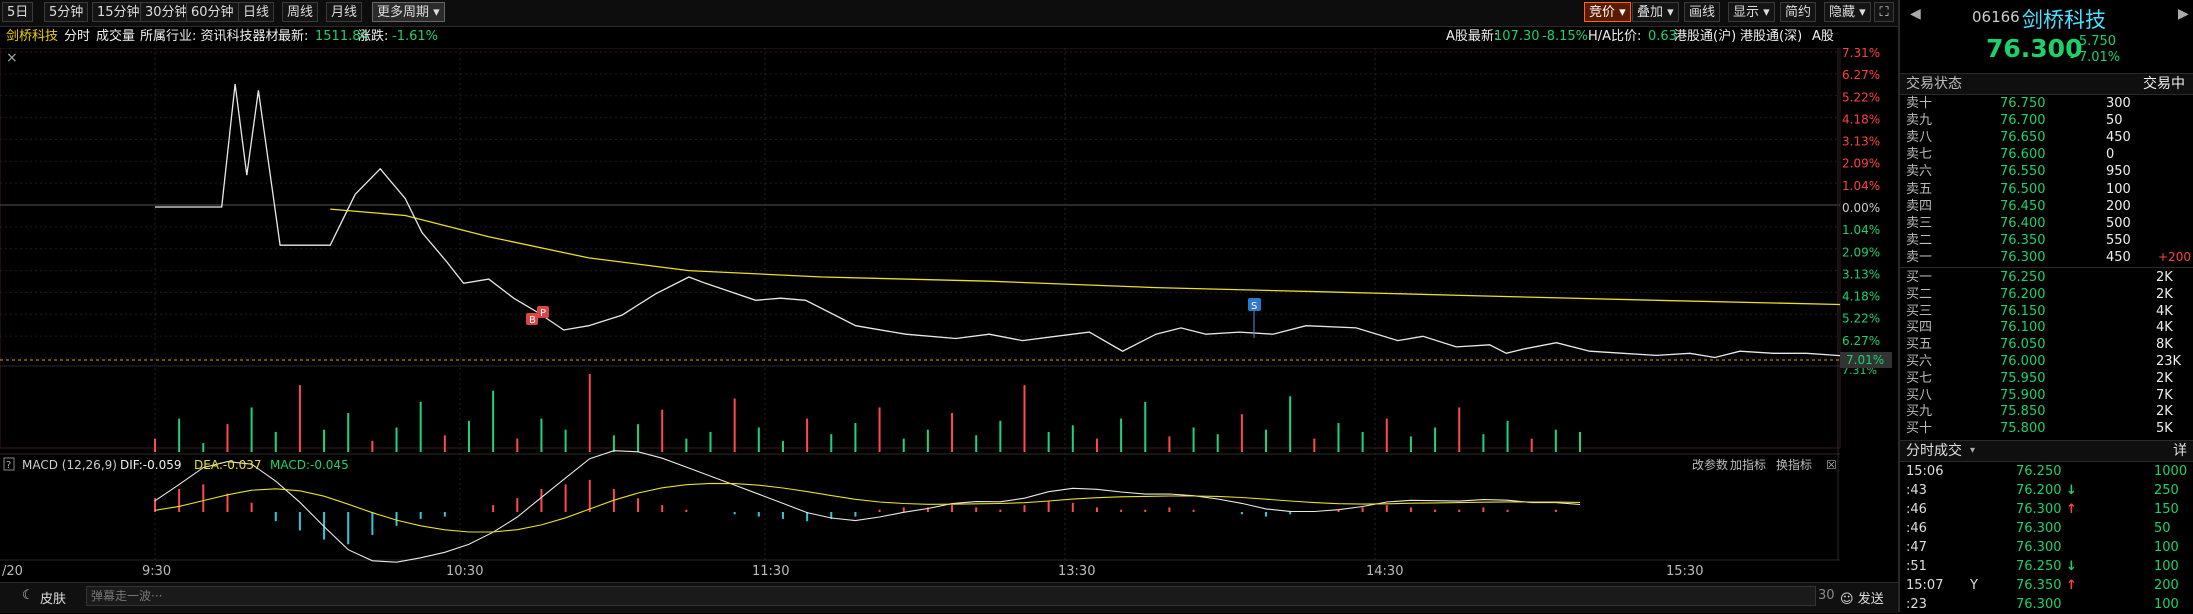 This screenshot has height=614, width=2193. Describe the element at coordinates (2048, 103) in the screenshot. I see `ask-row: 卖十 76.750 300` at that location.